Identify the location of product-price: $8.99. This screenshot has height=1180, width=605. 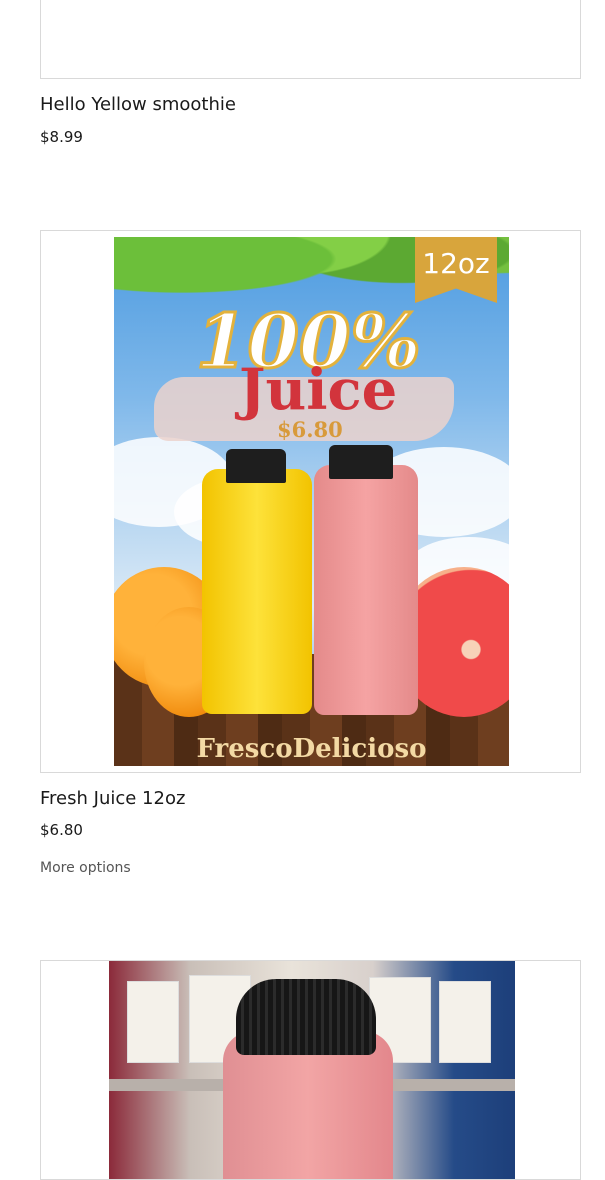
(61, 137).